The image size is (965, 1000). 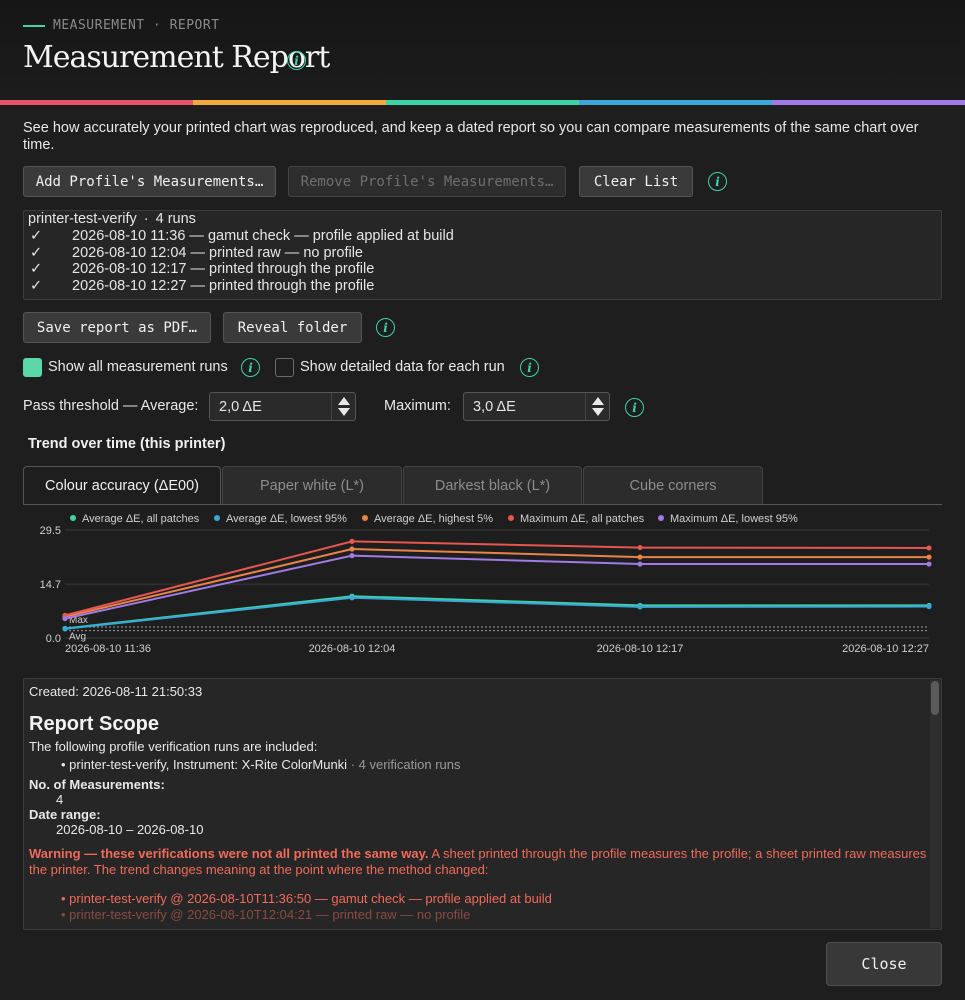 What do you see at coordinates (65, 814) in the screenshot?
I see `date-range-label: Date range:` at bounding box center [65, 814].